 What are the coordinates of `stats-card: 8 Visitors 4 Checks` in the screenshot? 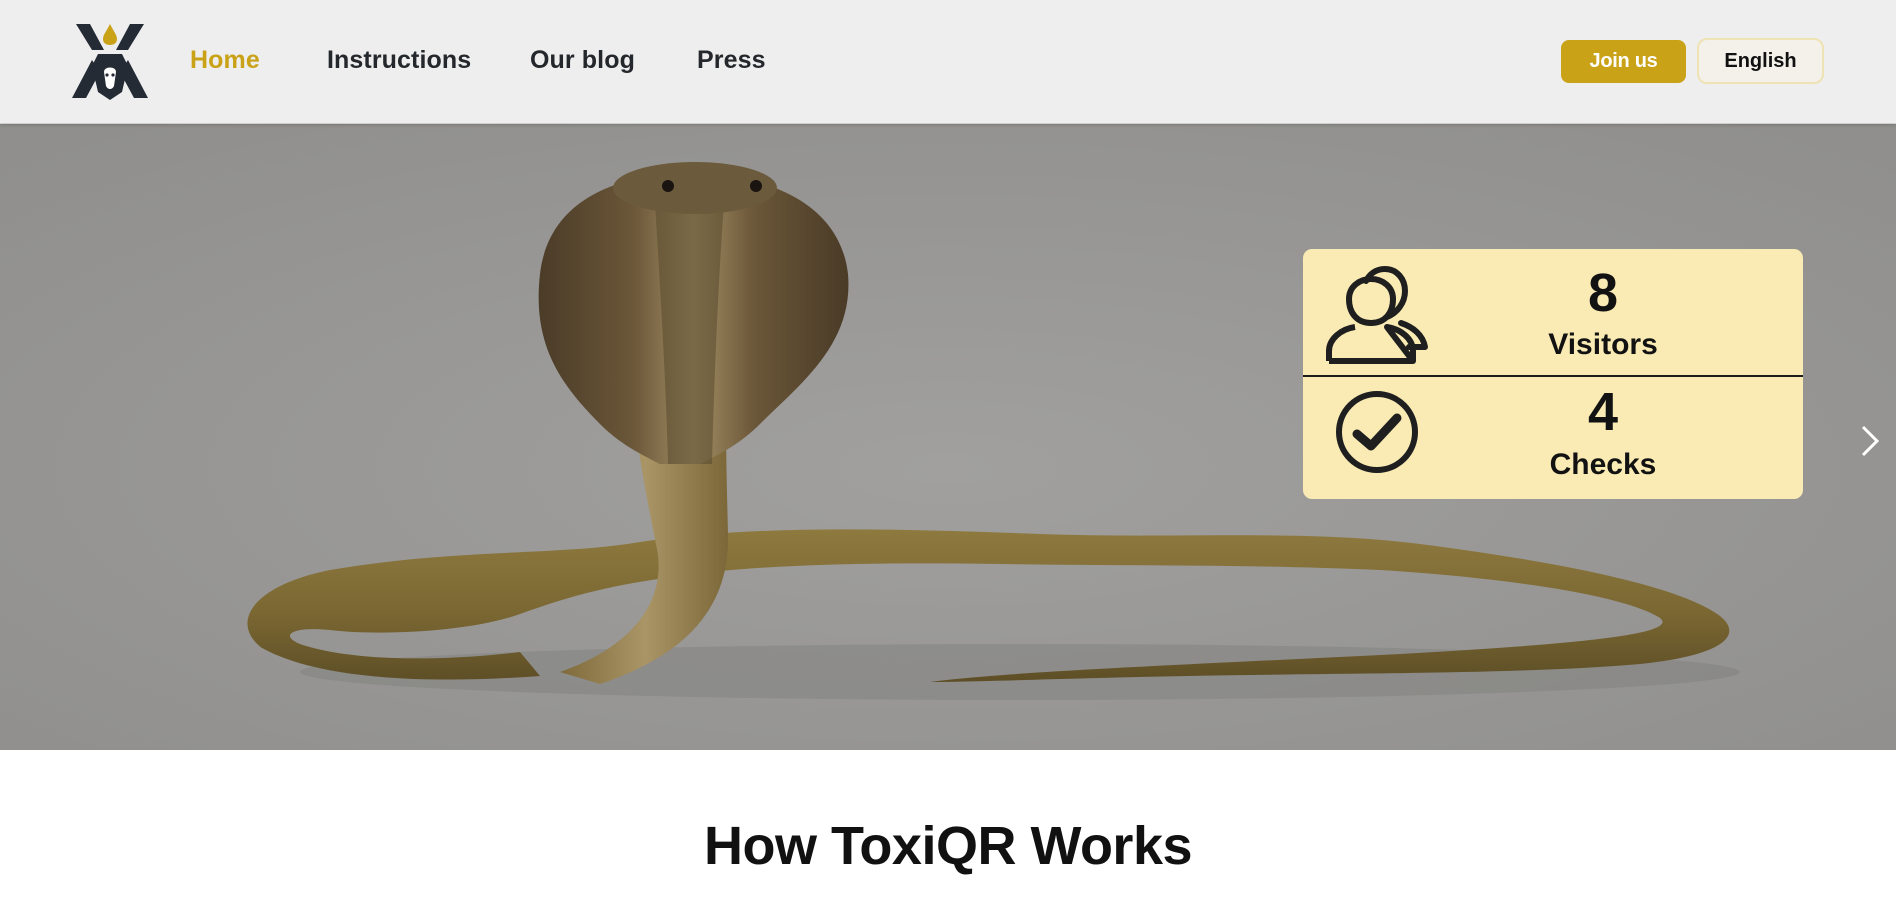 It's located at (1553, 374).